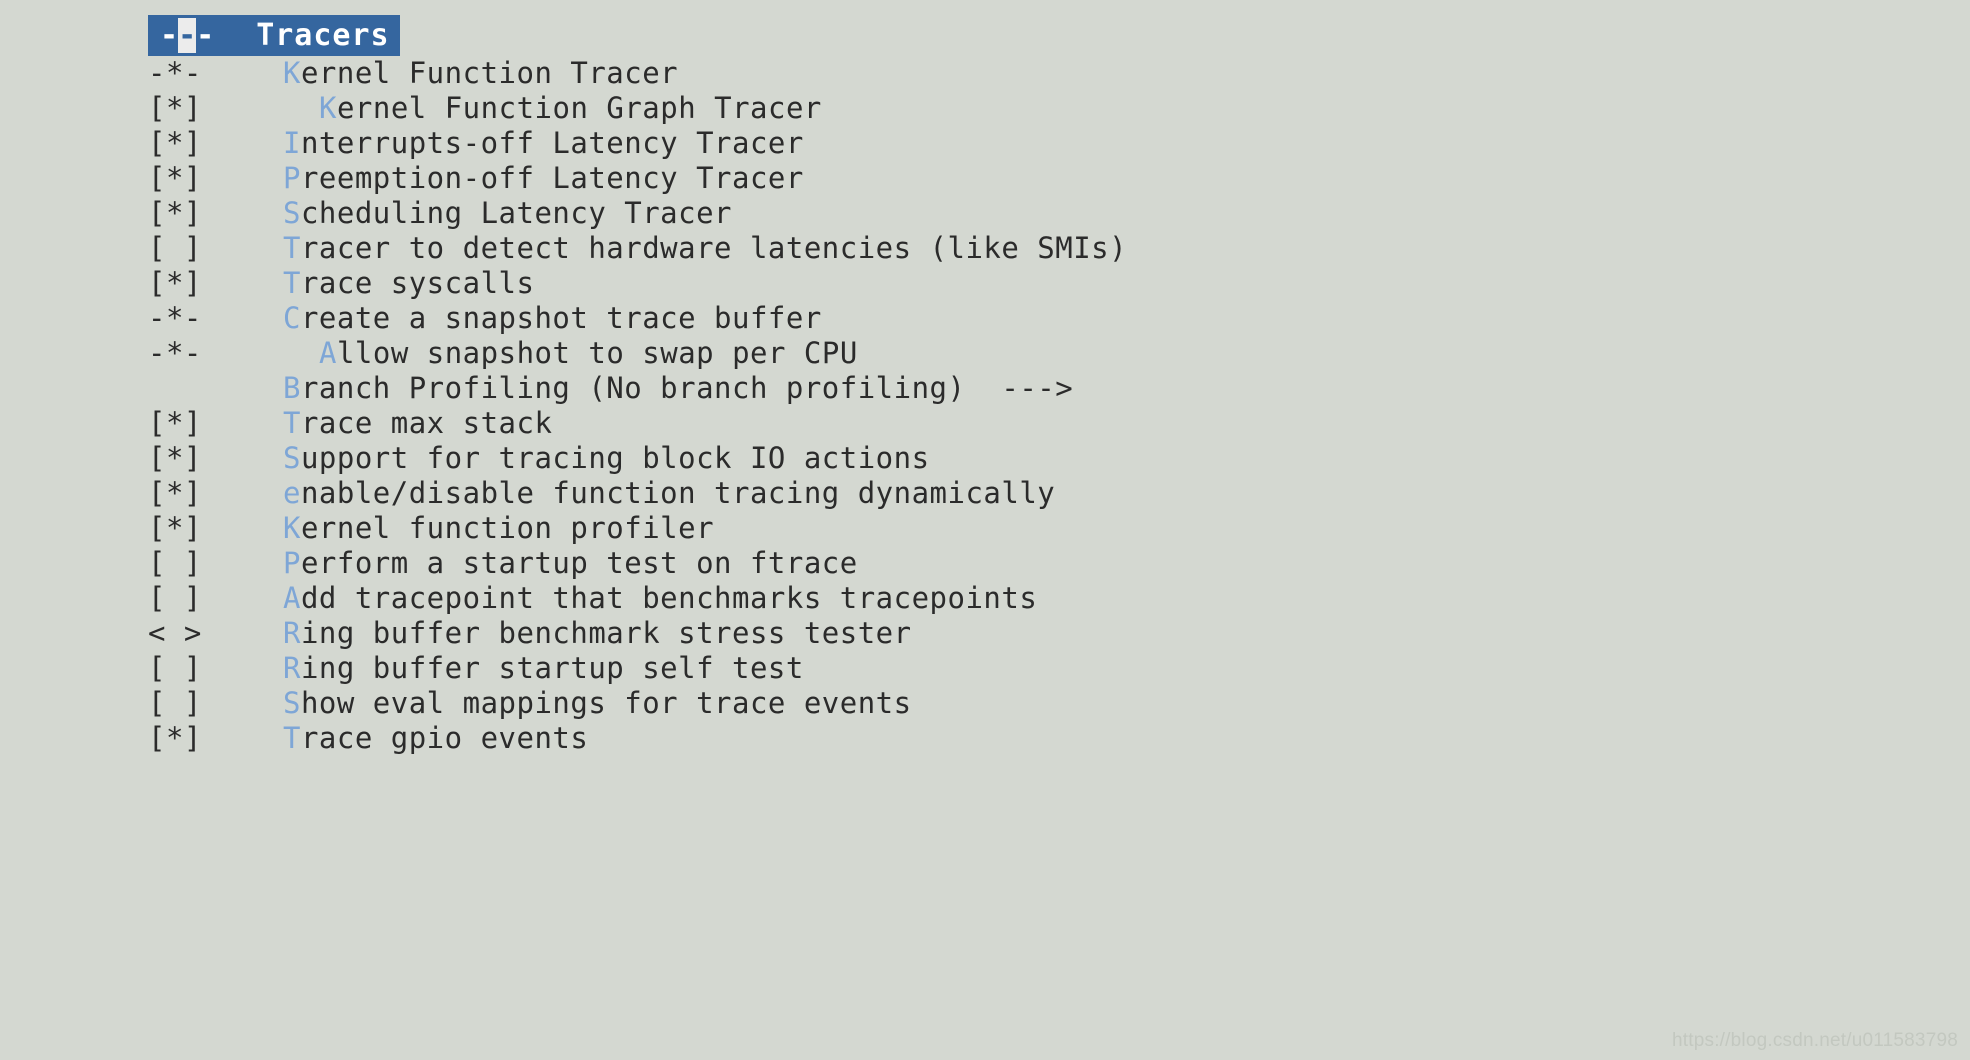 The image size is (1970, 1060). What do you see at coordinates (489, 73) in the screenshot?
I see `option-text: ernel Function Tracer` at bounding box center [489, 73].